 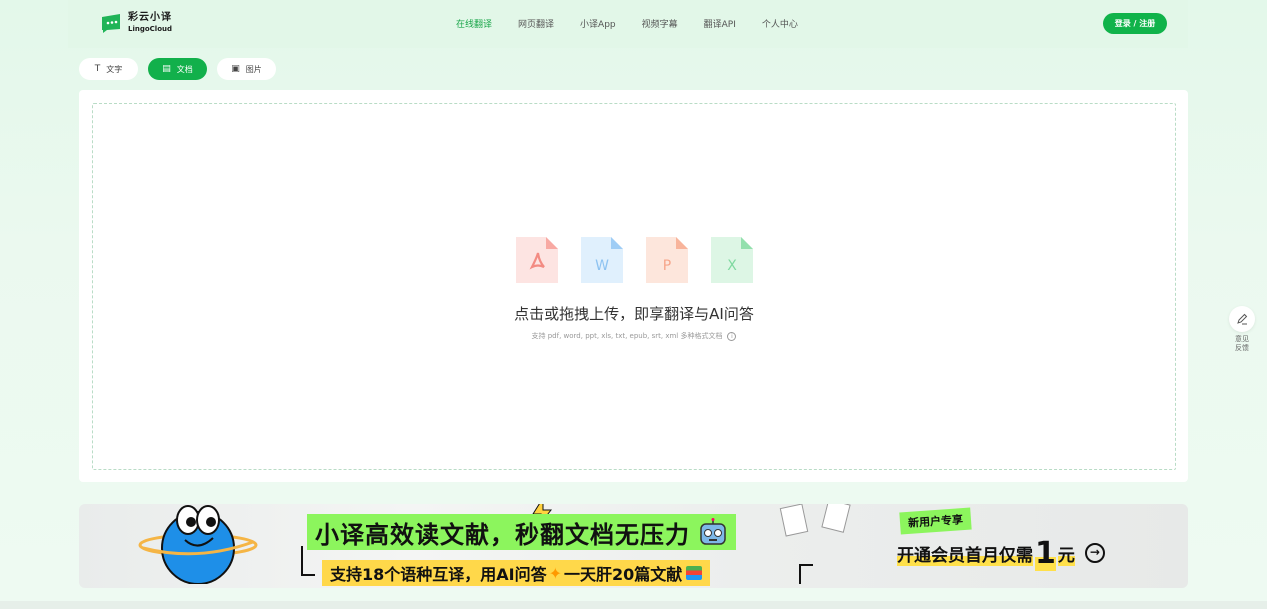 What do you see at coordinates (633, 605) in the screenshot?
I see `bottom-strip` at bounding box center [633, 605].